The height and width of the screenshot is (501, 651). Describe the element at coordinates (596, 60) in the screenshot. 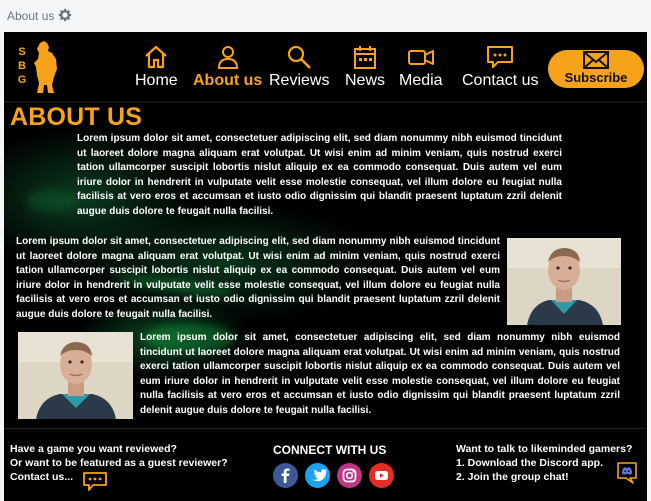

I see `envelope-icon` at that location.